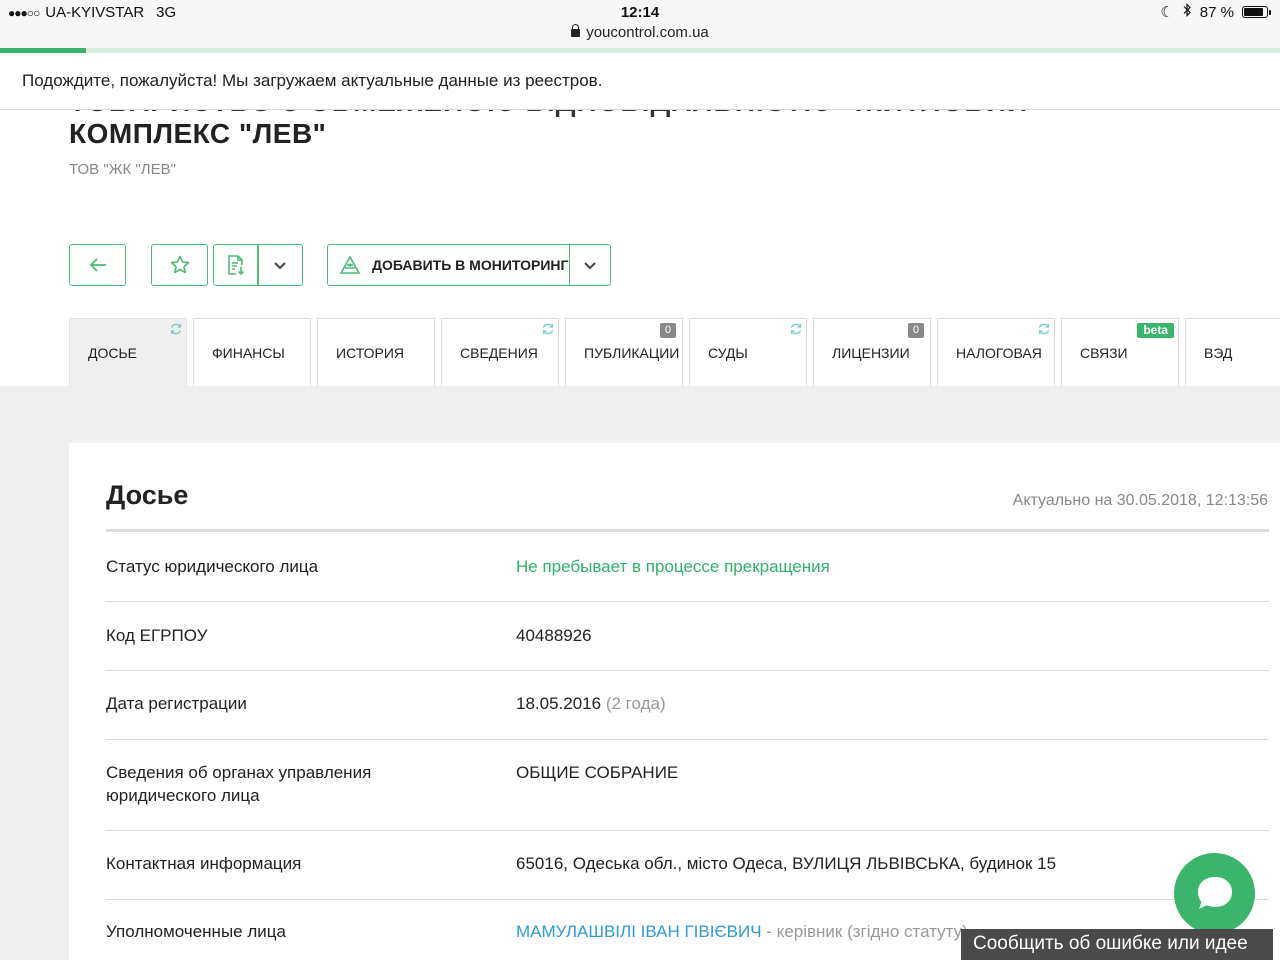  Describe the element at coordinates (1218, 353) in the screenshot. I see `tab-label: ВЭД` at that location.